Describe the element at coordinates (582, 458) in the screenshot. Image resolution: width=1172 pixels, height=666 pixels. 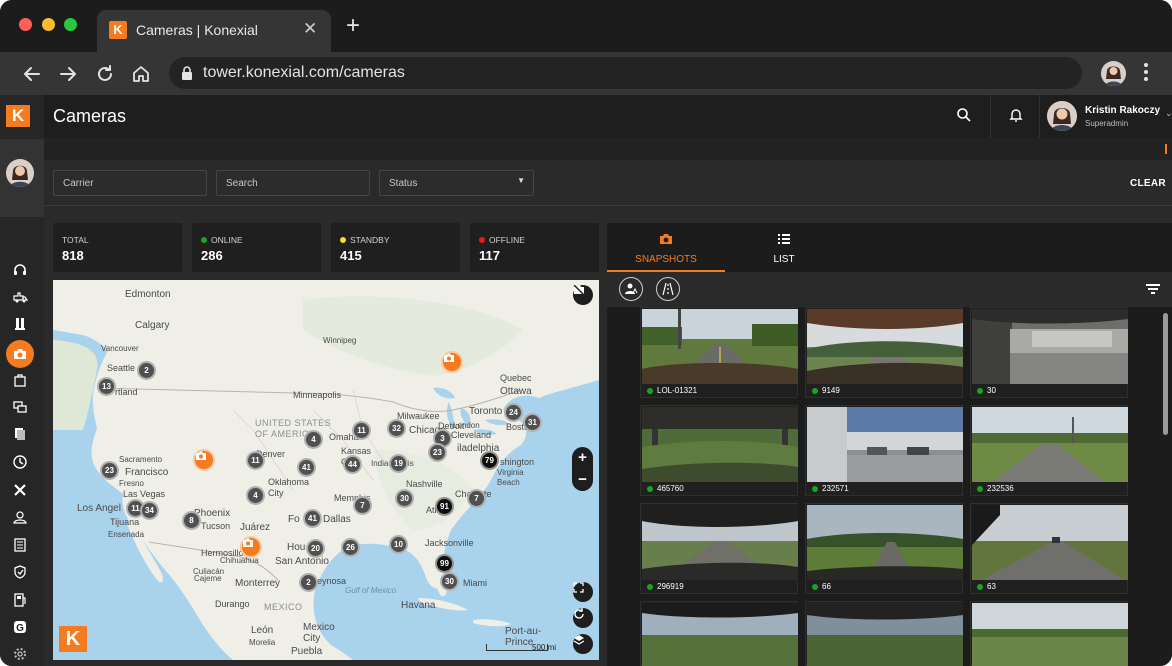
I see `zoom-in-button: +` at that location.